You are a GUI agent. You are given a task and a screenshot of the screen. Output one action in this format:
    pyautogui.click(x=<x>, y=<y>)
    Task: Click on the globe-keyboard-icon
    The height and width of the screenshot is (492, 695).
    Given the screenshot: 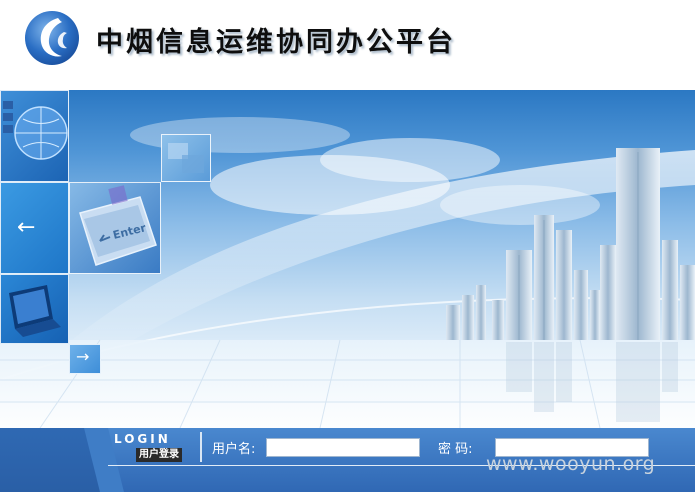 What is the action you would take?
    pyautogui.click(x=34, y=136)
    